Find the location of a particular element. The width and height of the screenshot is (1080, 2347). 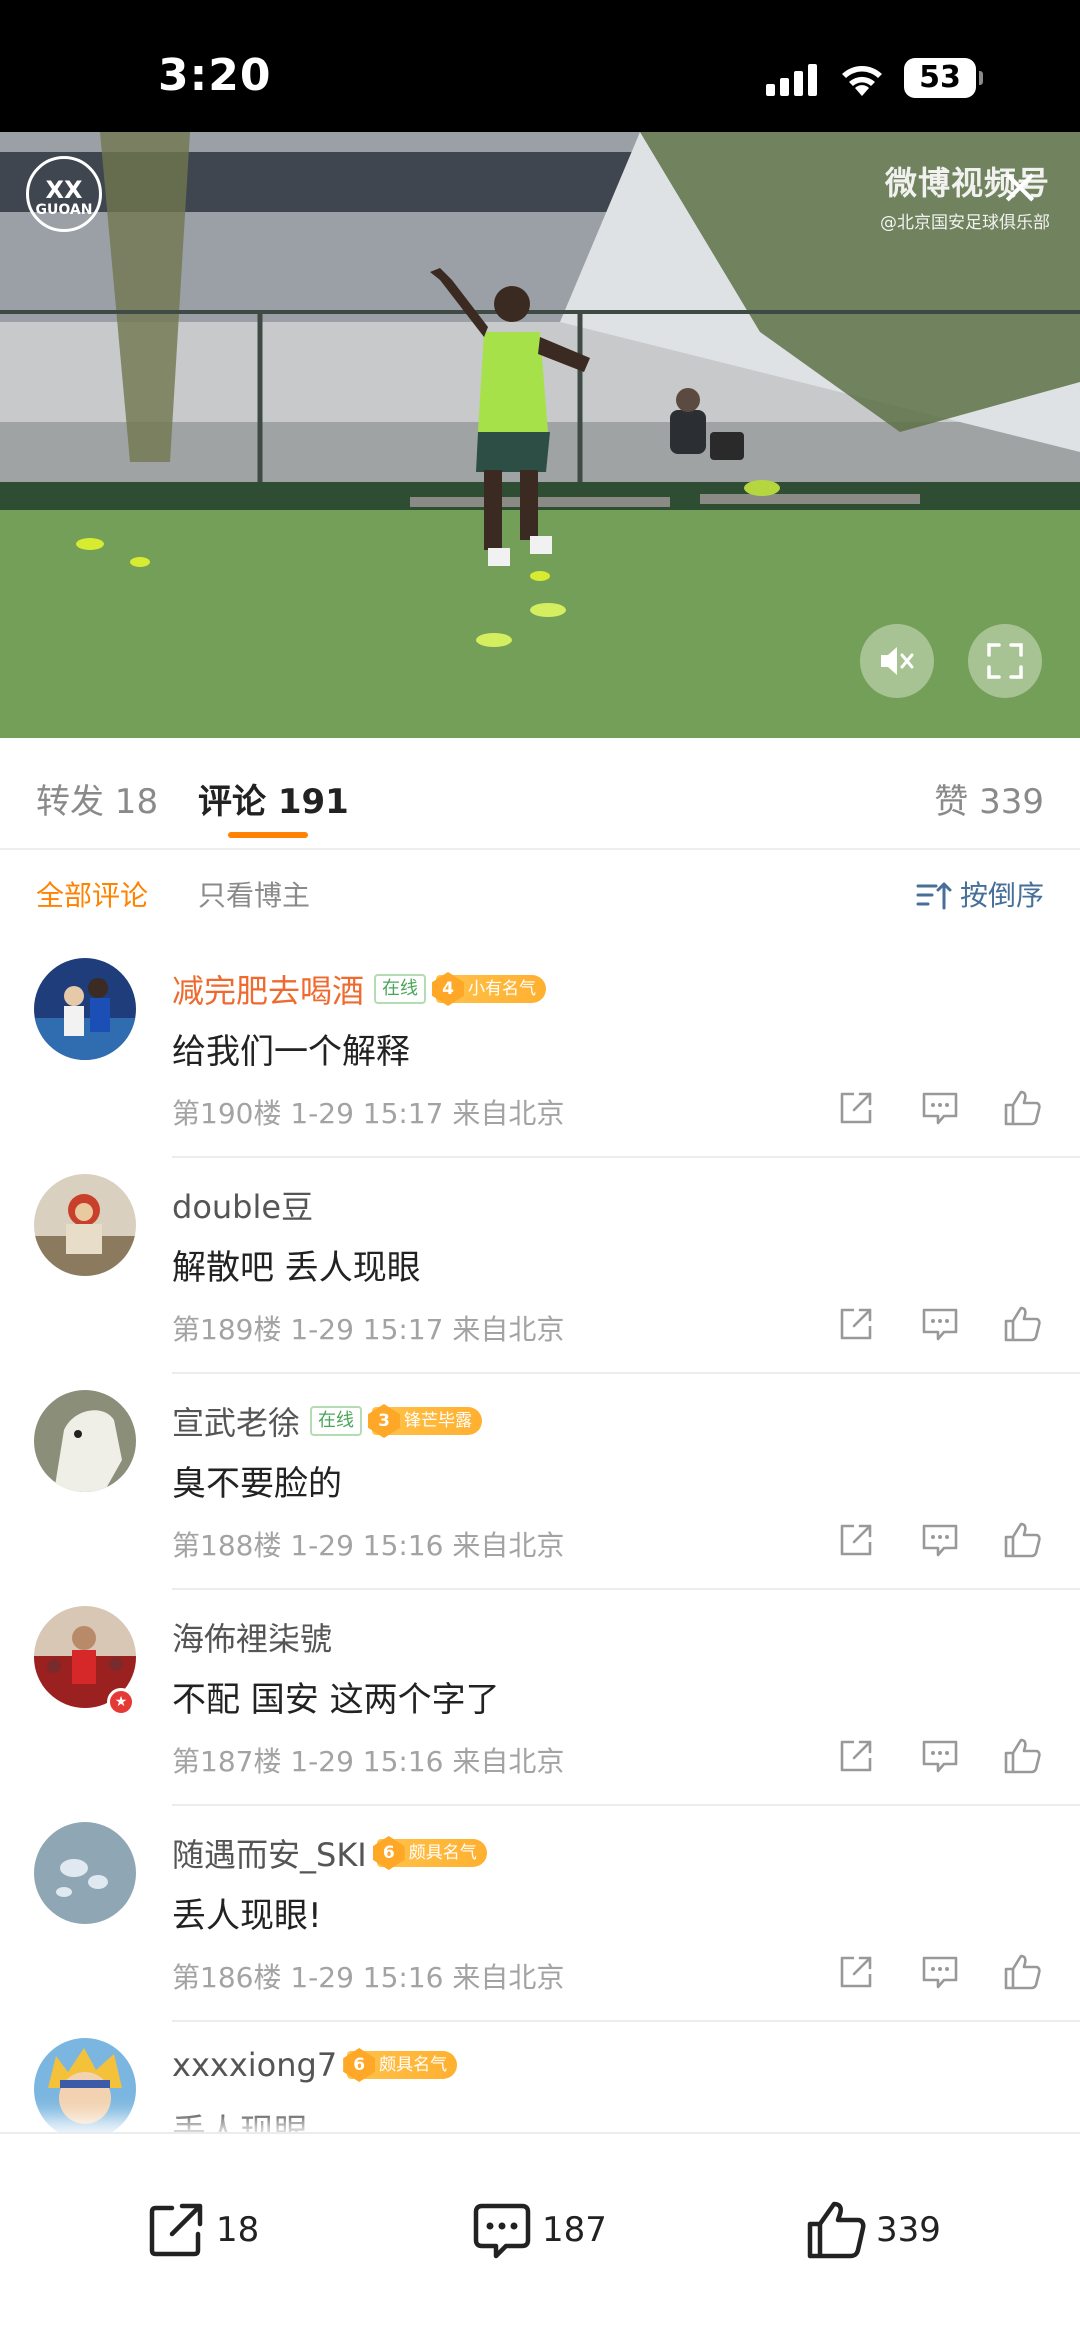

comment-meta: 第190楼 1-29 15:17 来自北京 is located at coordinates (368, 1113).